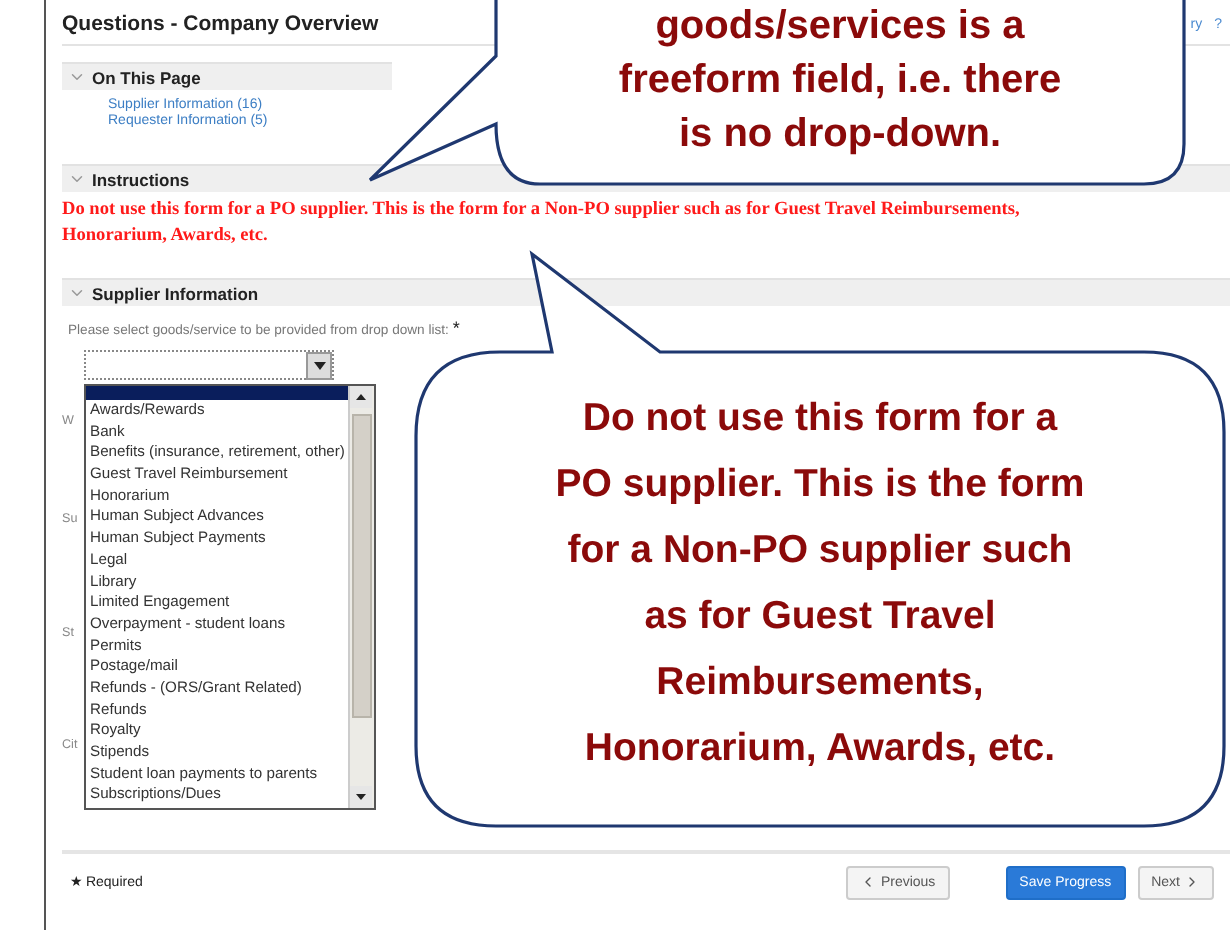 The width and height of the screenshot is (1230, 930). Describe the element at coordinates (820, 551) in the screenshot. I see `callout-text: for a Non-PO supplier such` at that location.